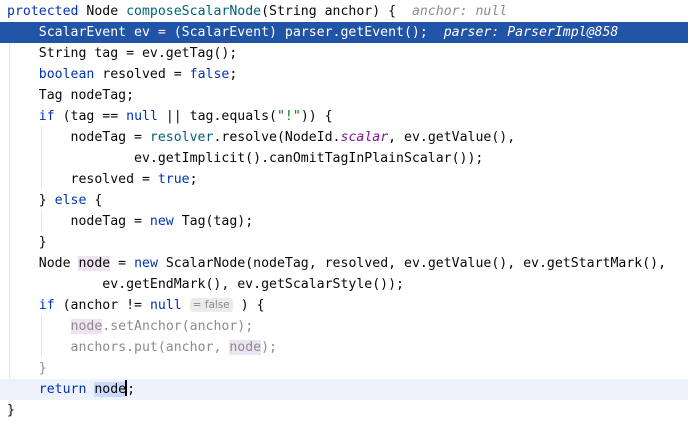 This screenshot has height=435, width=688. I want to click on inline-value-hint: = false, so click(211, 305).